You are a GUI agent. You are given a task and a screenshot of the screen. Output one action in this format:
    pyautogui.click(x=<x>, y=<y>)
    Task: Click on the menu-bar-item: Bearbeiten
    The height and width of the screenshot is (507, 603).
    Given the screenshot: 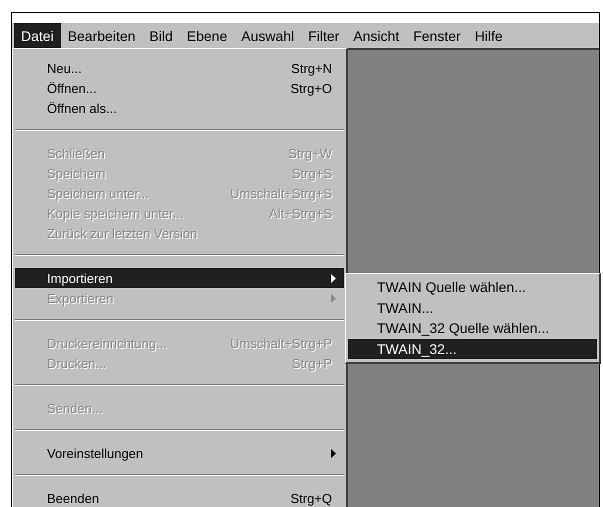 What is the action you would take?
    pyautogui.click(x=101, y=35)
    